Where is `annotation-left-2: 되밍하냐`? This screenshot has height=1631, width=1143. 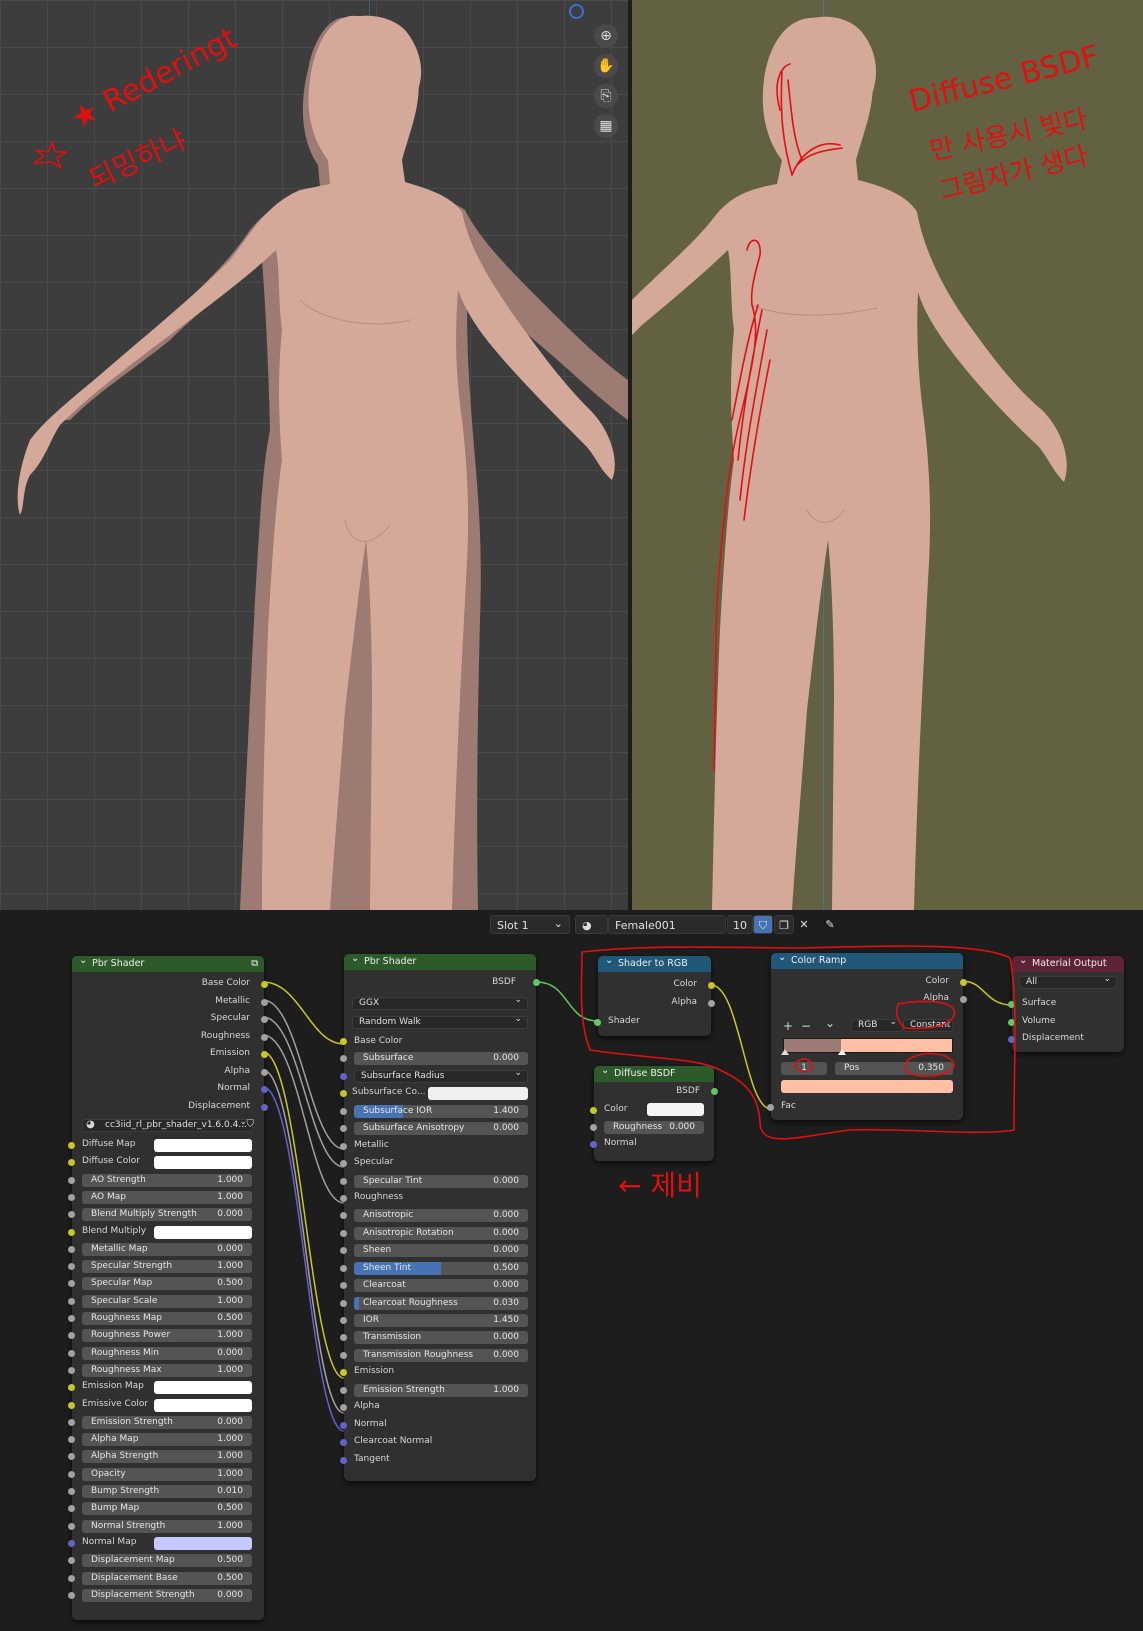 annotation-left-2: 되밍하냐 is located at coordinates (137, 159).